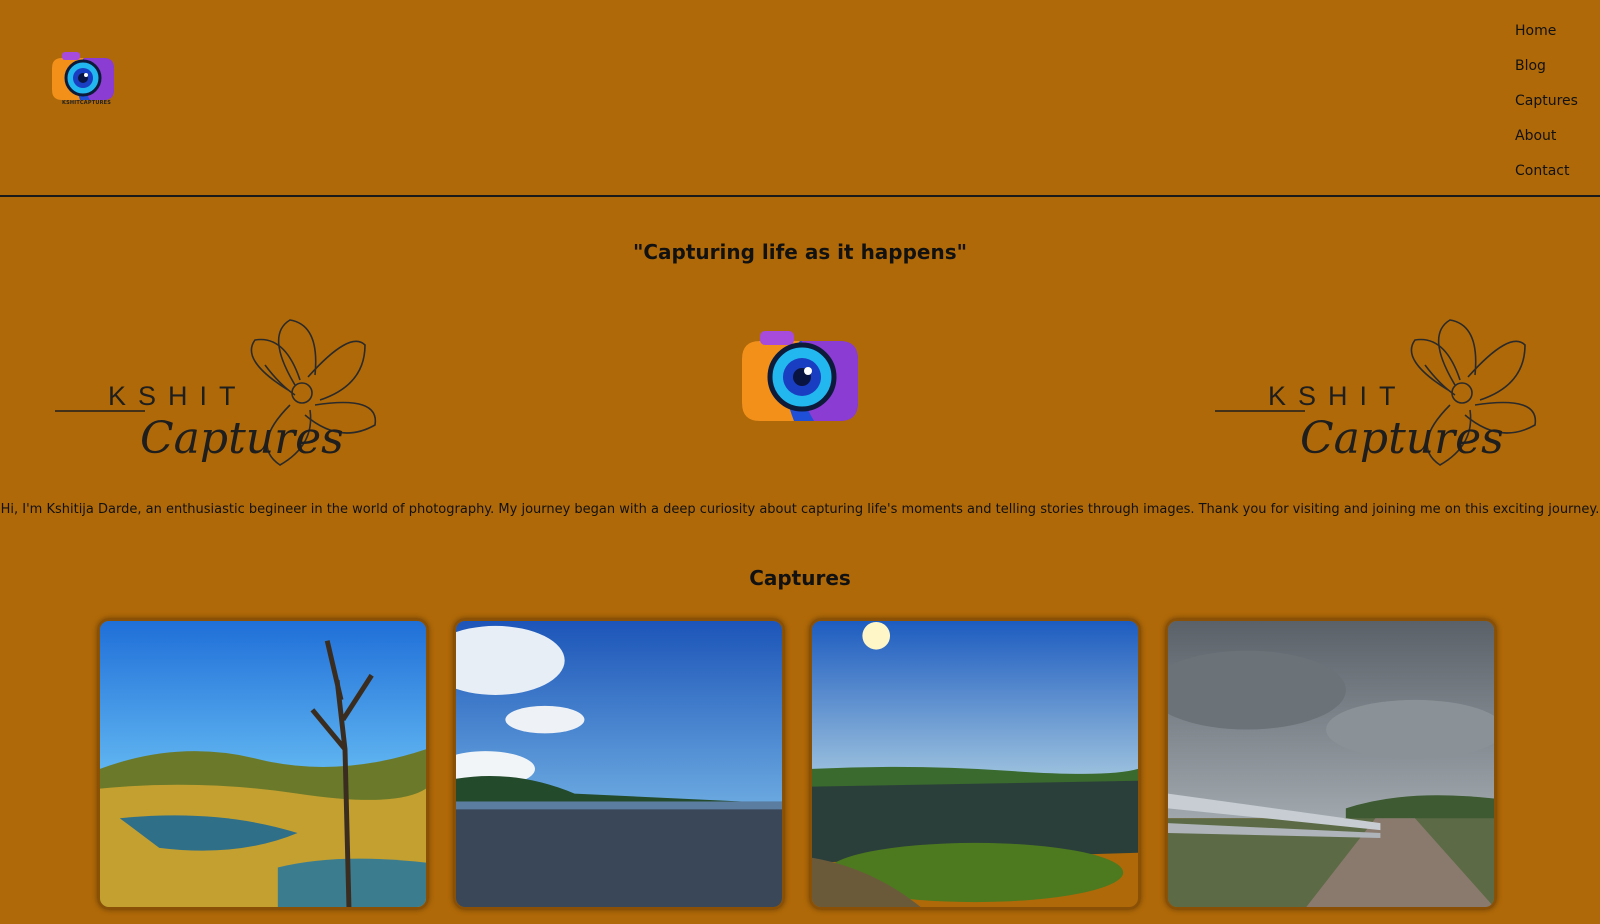  I want to click on nav-captures: Captures, so click(1555, 107).